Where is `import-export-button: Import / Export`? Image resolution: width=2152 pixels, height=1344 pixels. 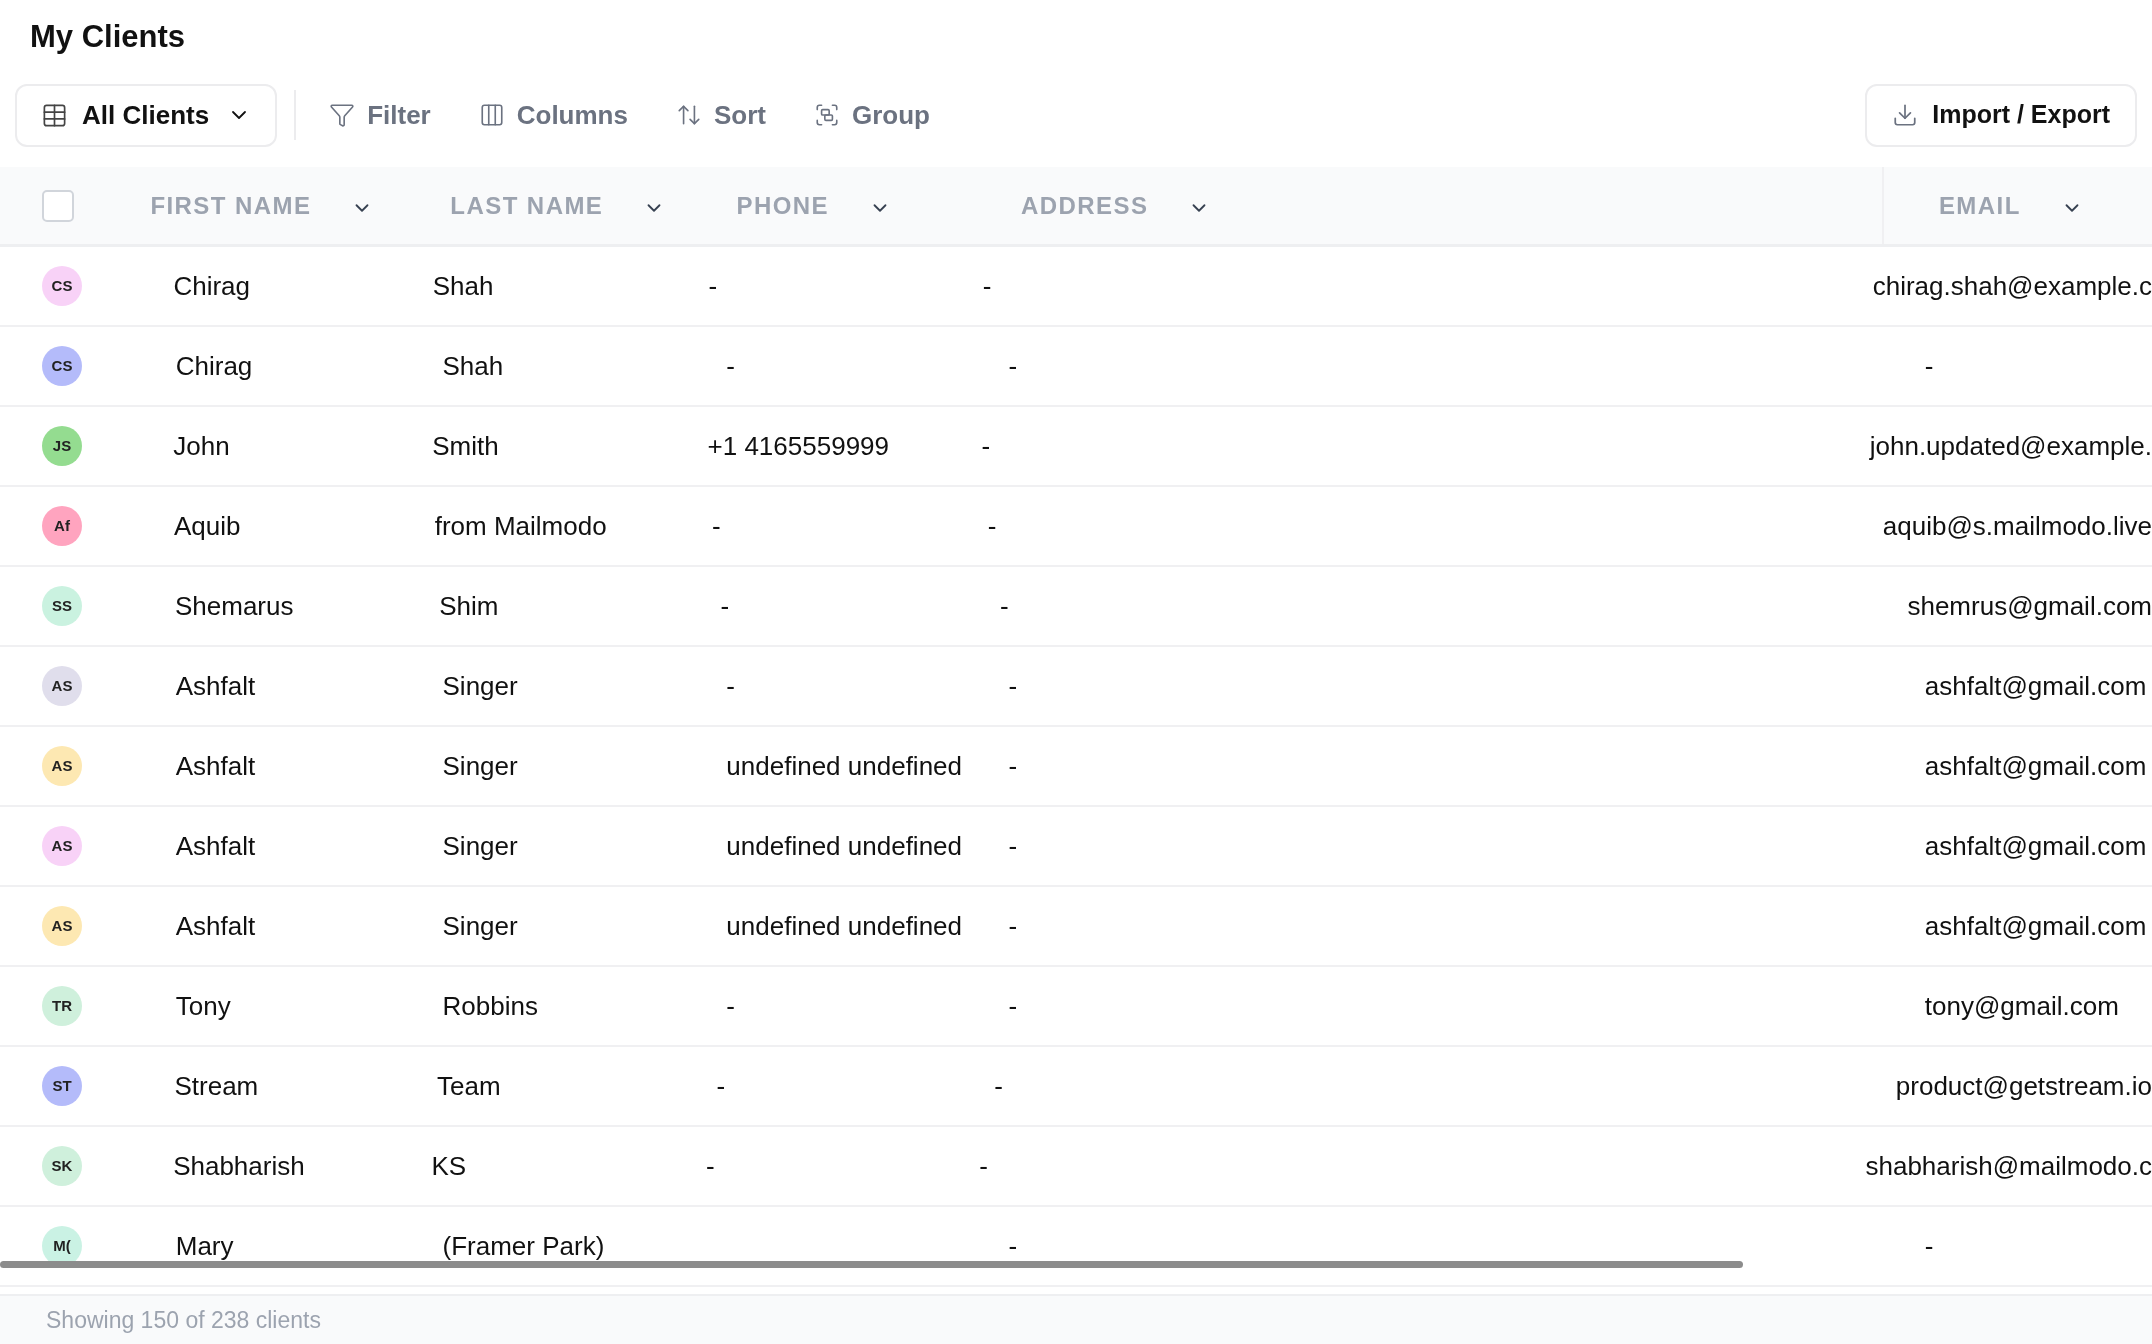 import-export-button: Import / Export is located at coordinates (2001, 115).